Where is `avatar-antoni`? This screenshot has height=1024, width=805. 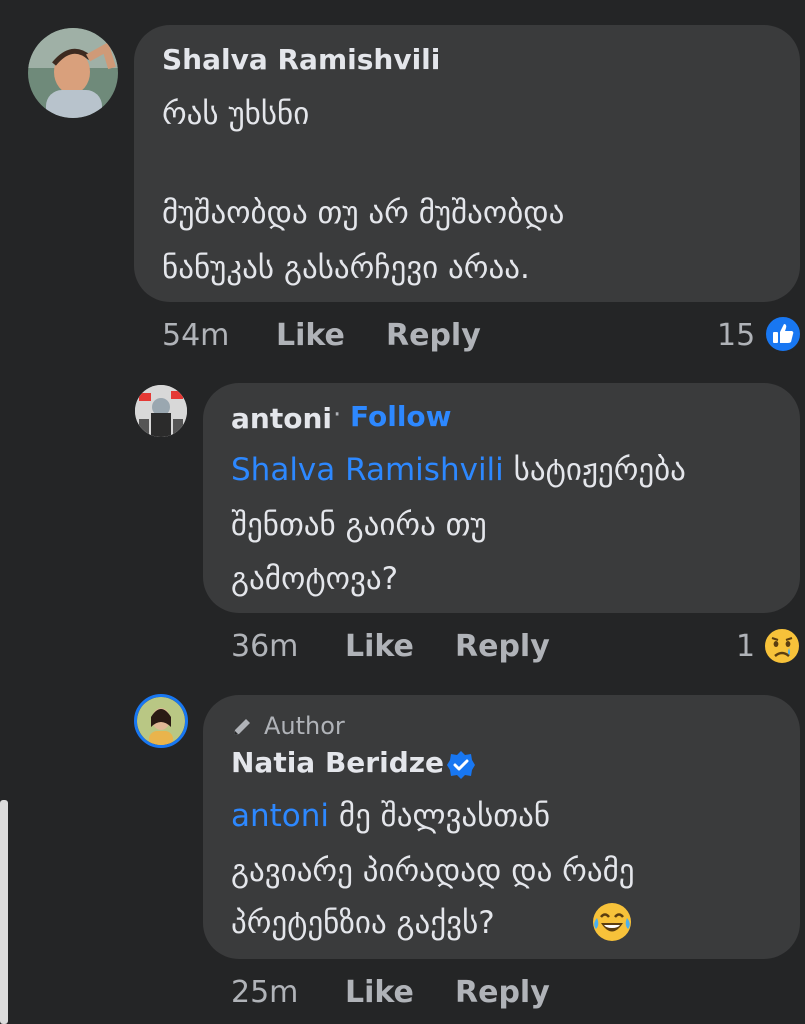 avatar-antoni is located at coordinates (161, 411).